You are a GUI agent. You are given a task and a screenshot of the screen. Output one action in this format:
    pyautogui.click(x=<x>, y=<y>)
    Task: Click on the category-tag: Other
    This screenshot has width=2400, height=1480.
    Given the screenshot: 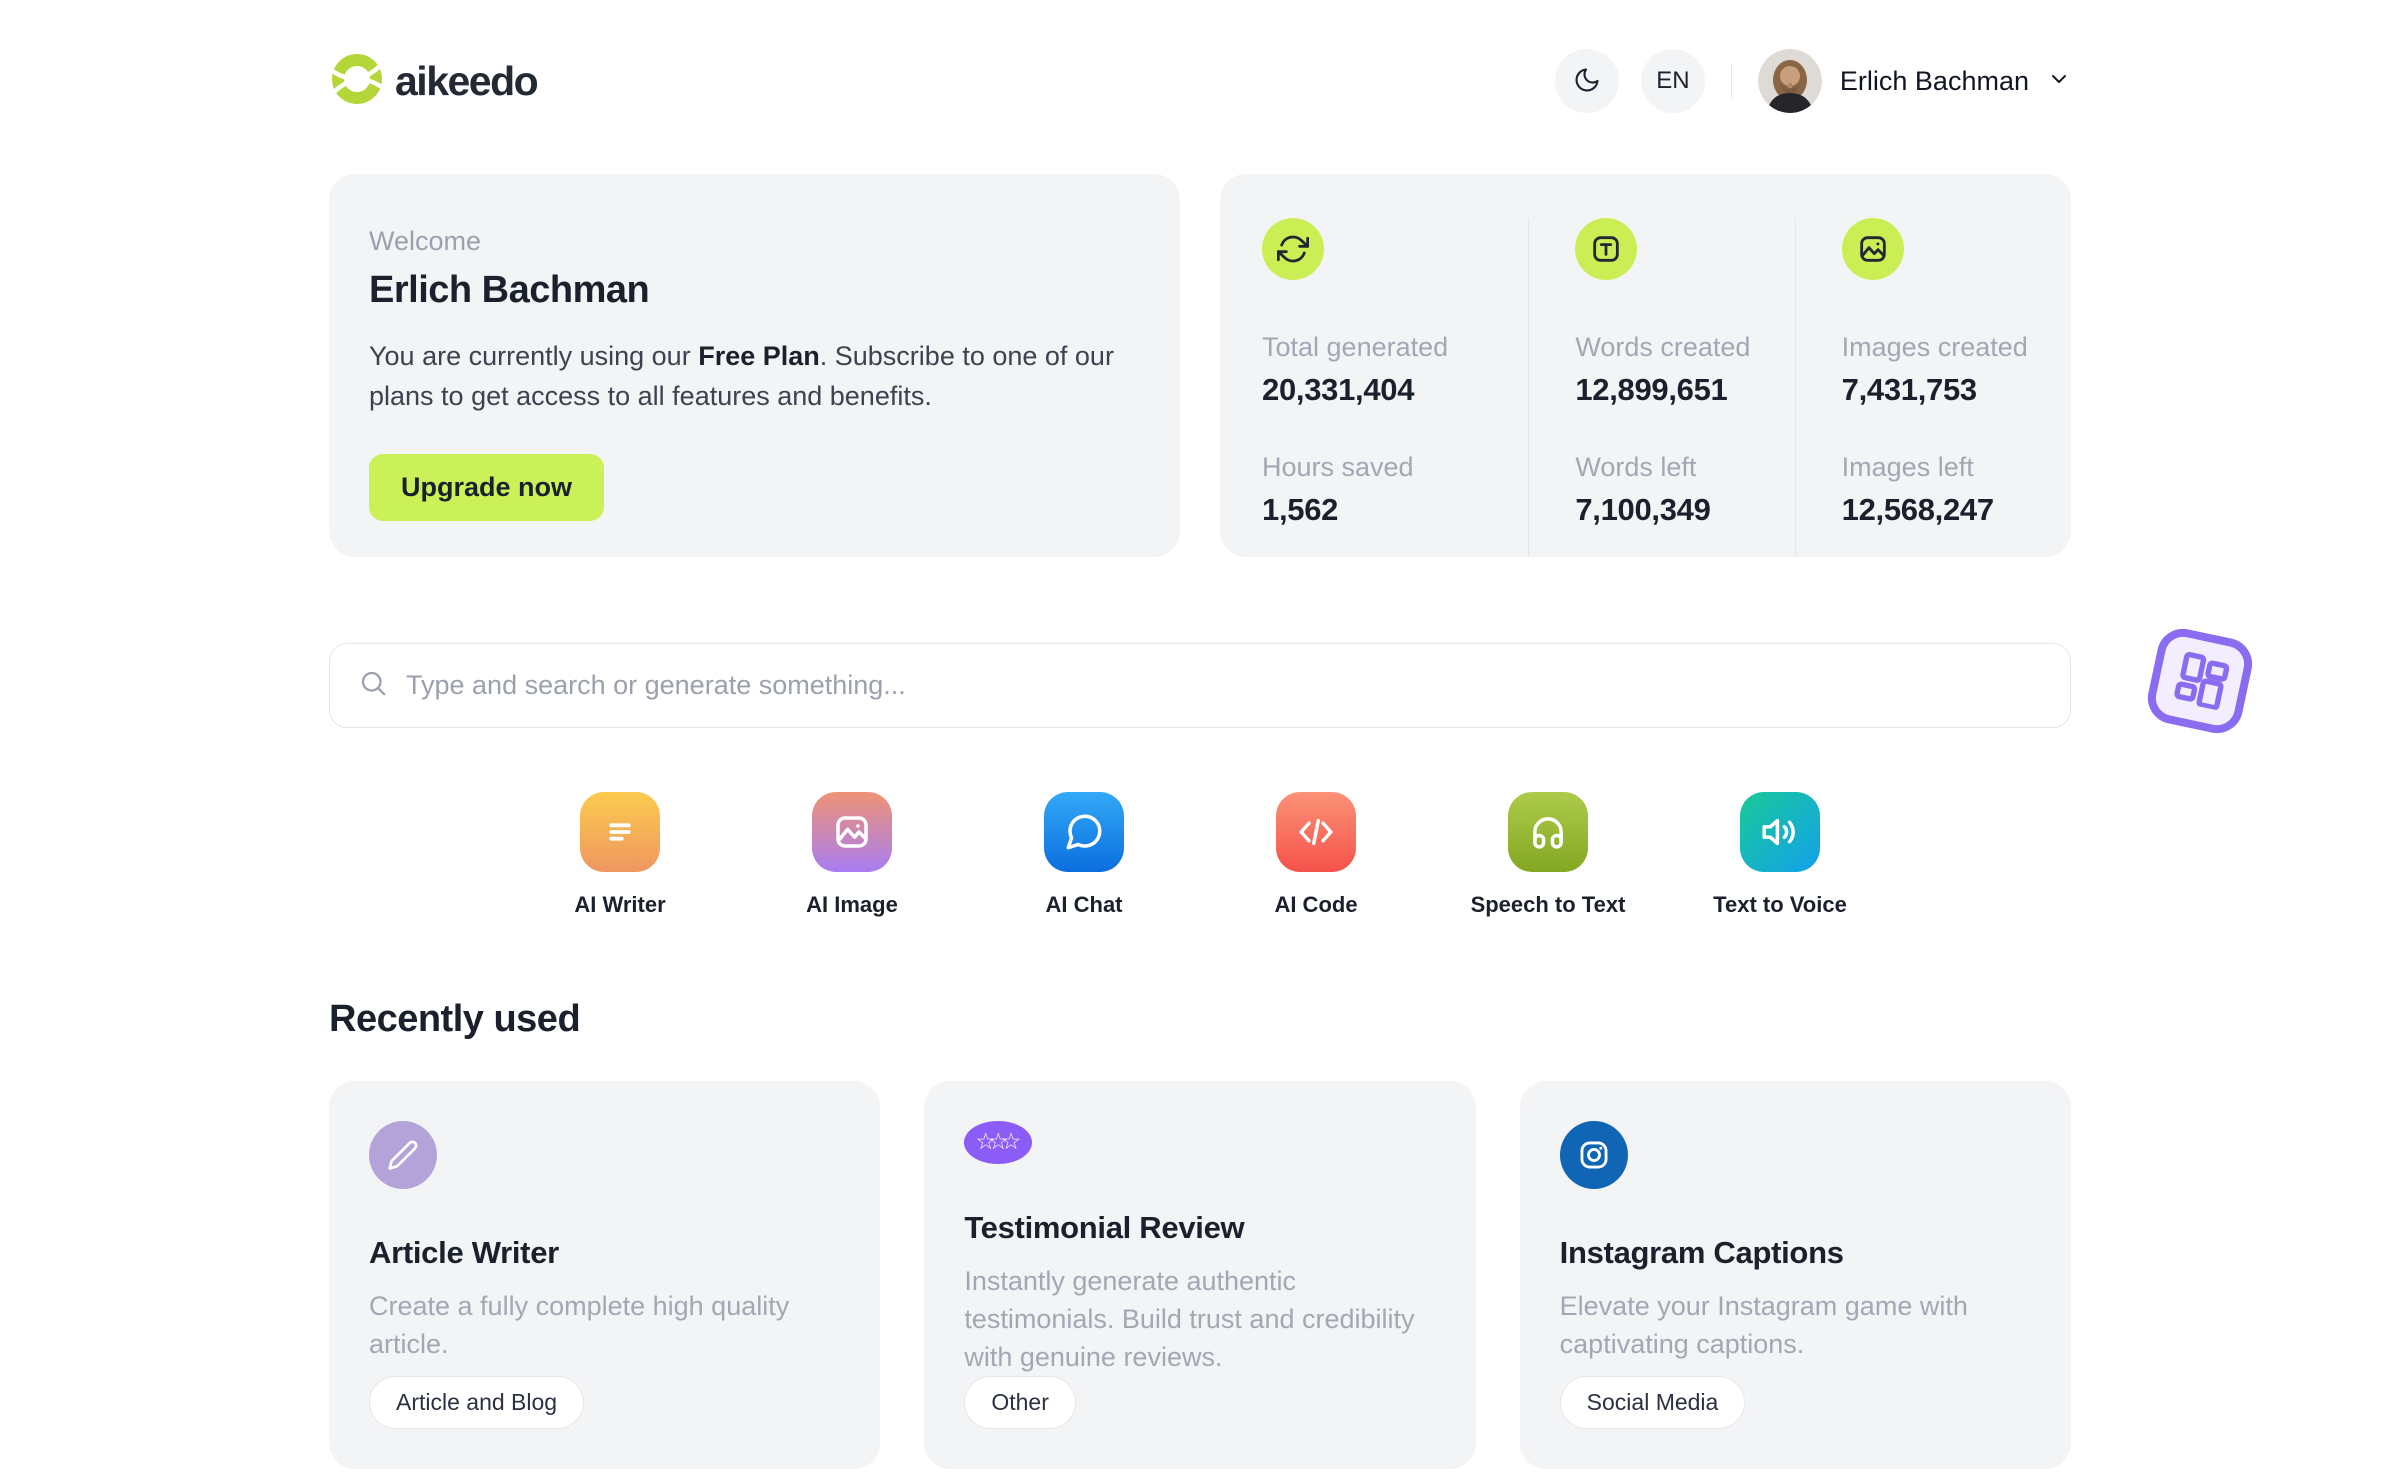 What is the action you would take?
    pyautogui.click(x=1020, y=1402)
    